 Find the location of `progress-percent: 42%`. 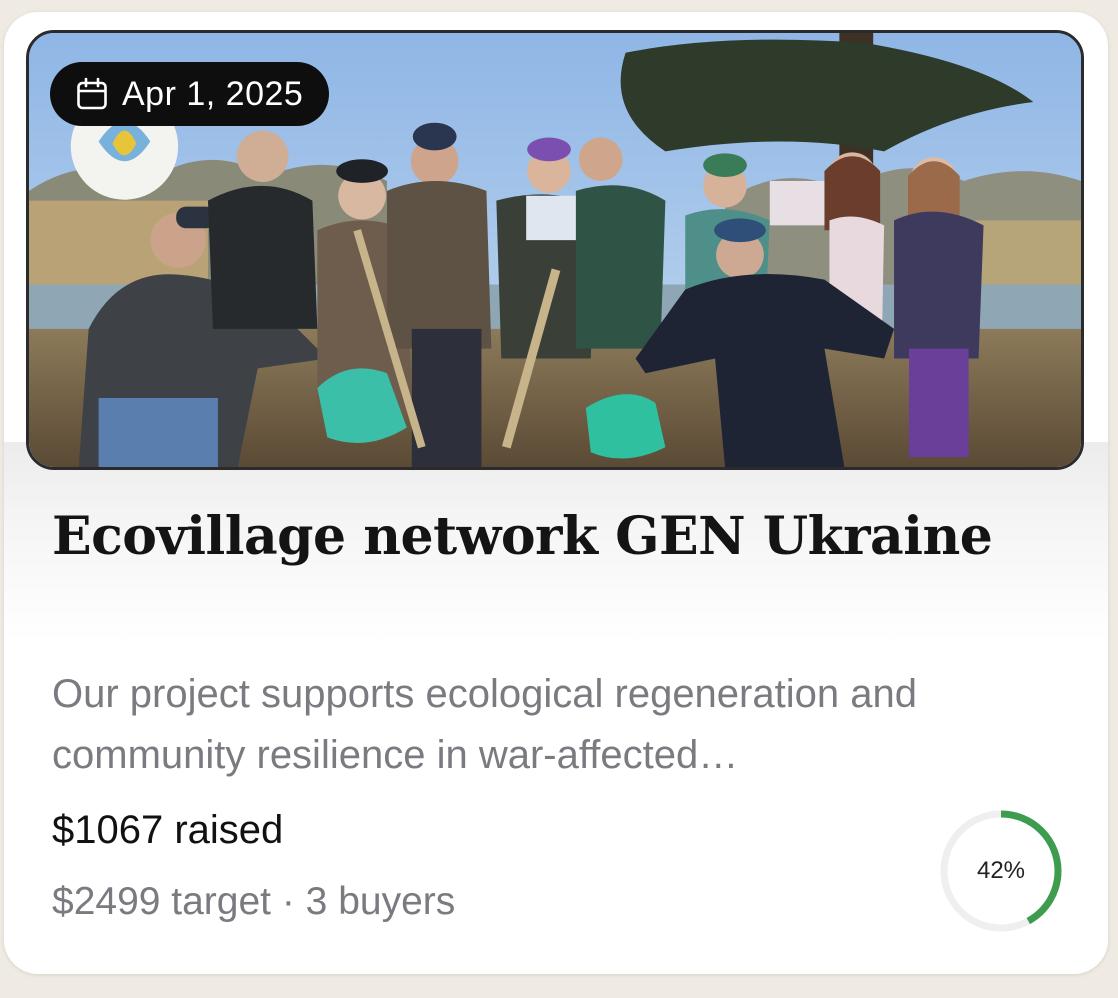

progress-percent: 42% is located at coordinates (1001, 870).